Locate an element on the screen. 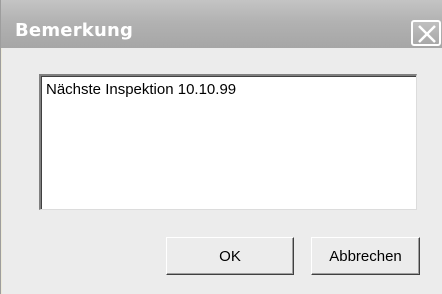  cancel-button: Abbrechen is located at coordinates (365, 256).